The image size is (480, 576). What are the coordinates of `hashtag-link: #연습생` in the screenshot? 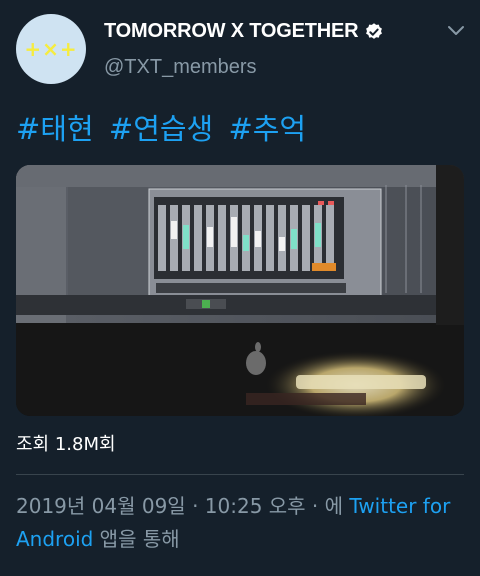 It's located at (161, 129).